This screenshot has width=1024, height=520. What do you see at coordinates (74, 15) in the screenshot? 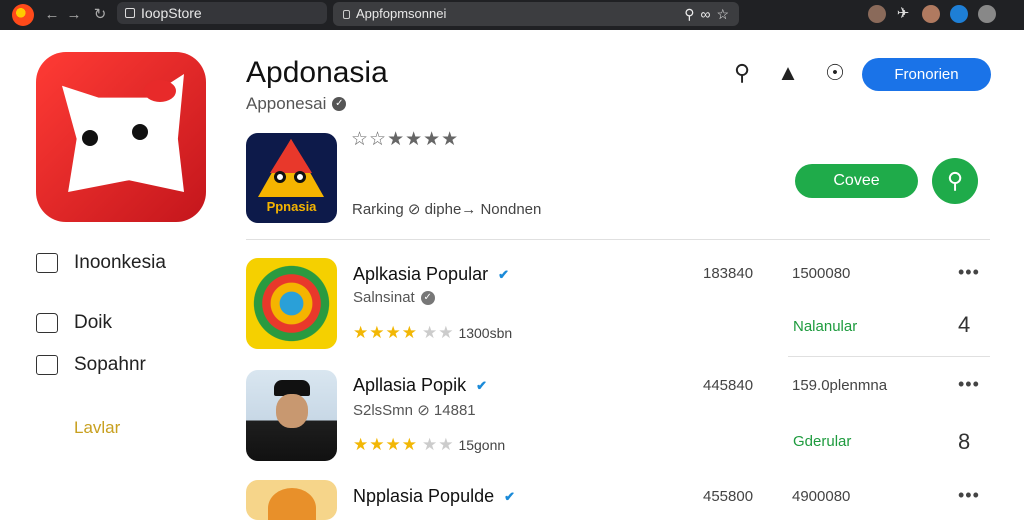
I see `forward-icon: →` at bounding box center [74, 15].